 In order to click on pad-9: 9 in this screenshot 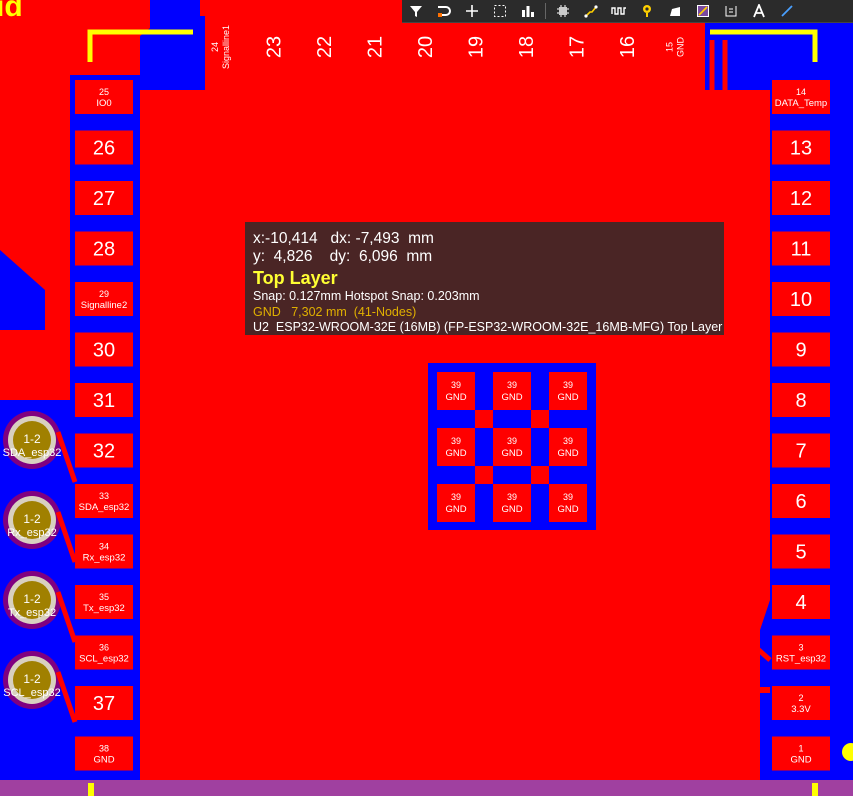, I will do `click(801, 349)`.